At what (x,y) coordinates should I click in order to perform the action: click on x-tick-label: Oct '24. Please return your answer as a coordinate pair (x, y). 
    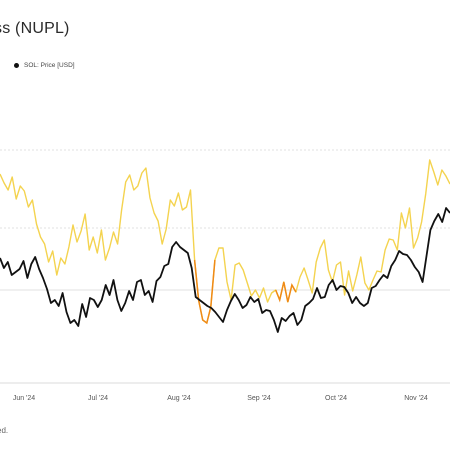
    Looking at the image, I should click on (336, 398).